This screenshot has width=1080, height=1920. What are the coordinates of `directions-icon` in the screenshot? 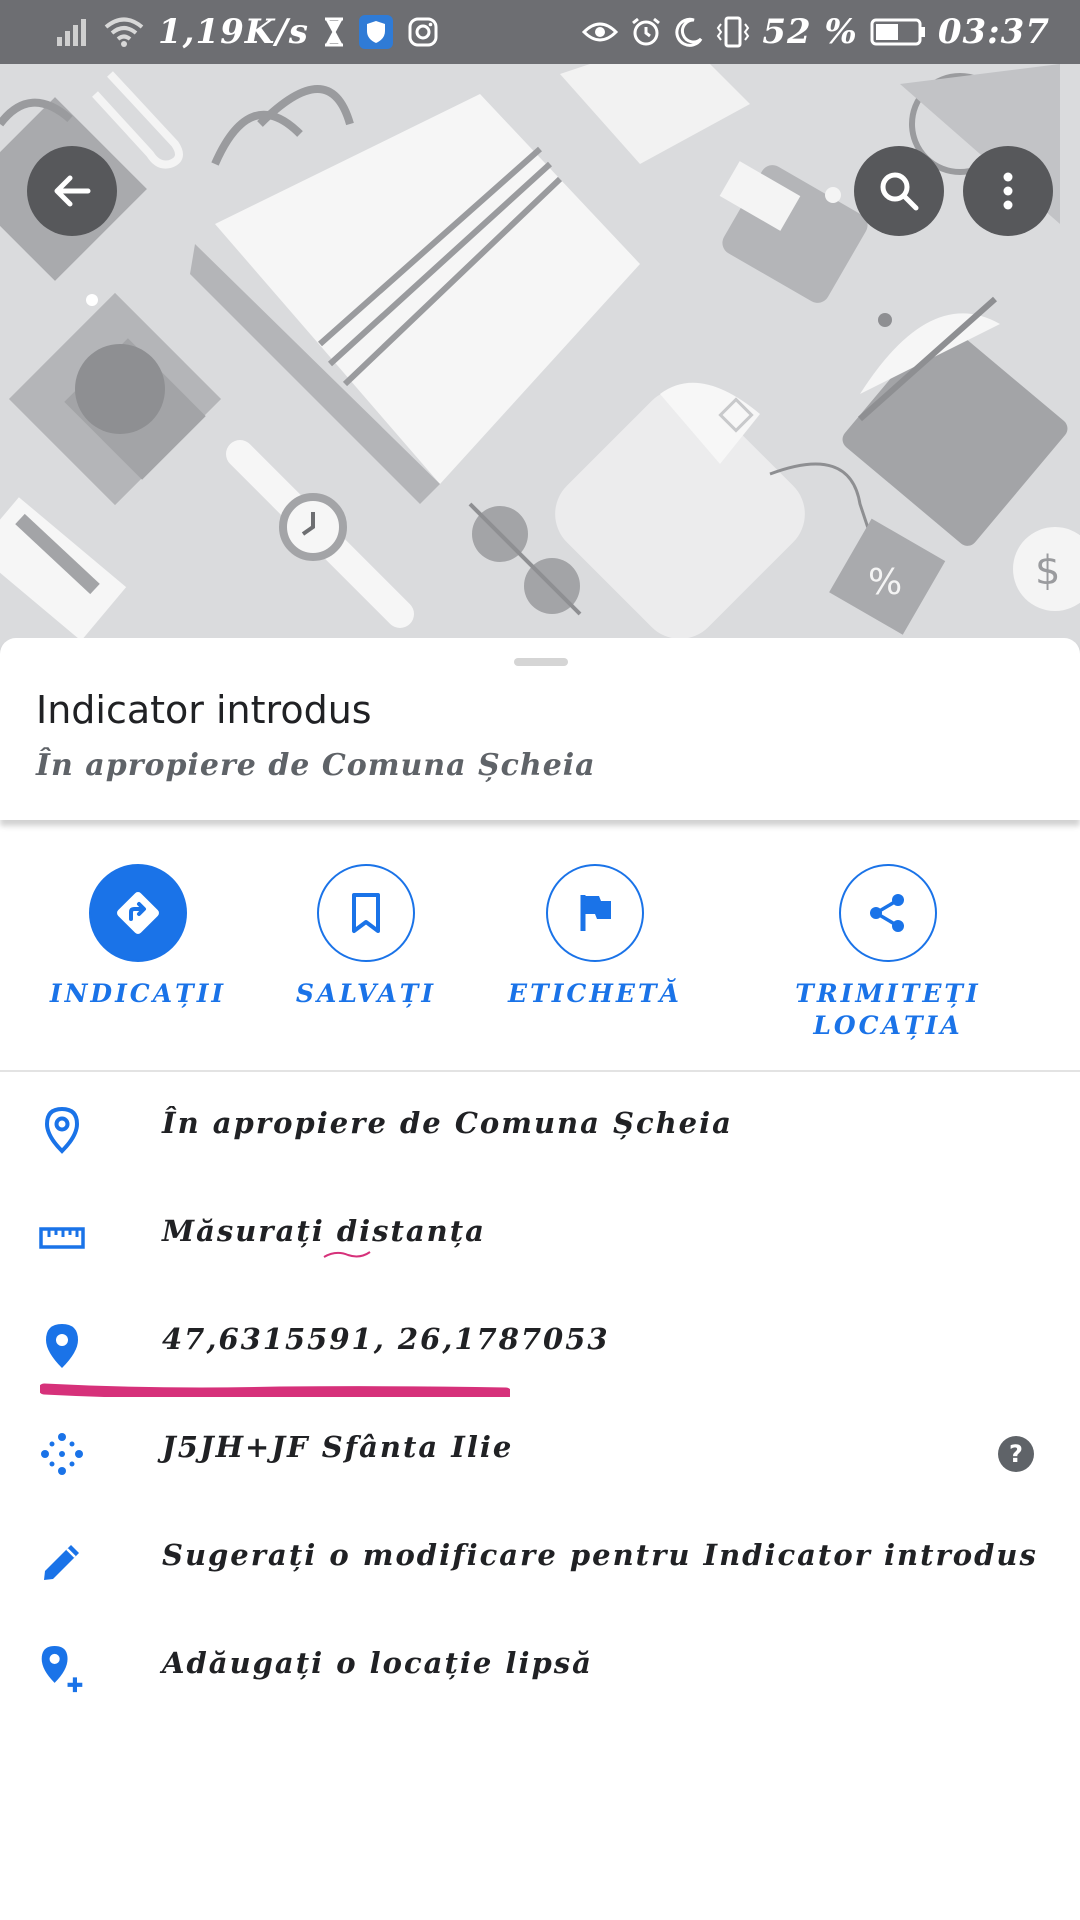 It's located at (138, 913).